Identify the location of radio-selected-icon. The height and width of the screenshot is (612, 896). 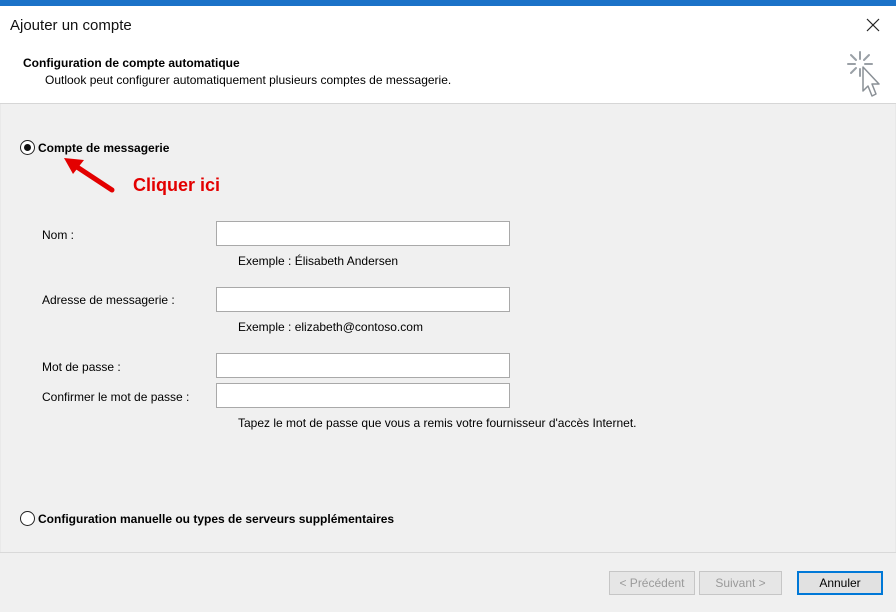
(27, 147).